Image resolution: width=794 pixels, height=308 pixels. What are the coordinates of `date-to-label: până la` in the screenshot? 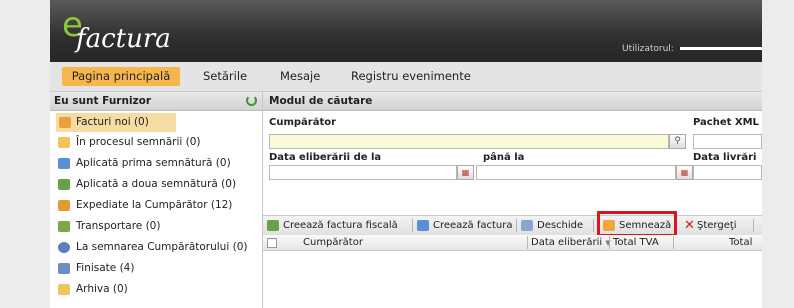 It's located at (504, 157).